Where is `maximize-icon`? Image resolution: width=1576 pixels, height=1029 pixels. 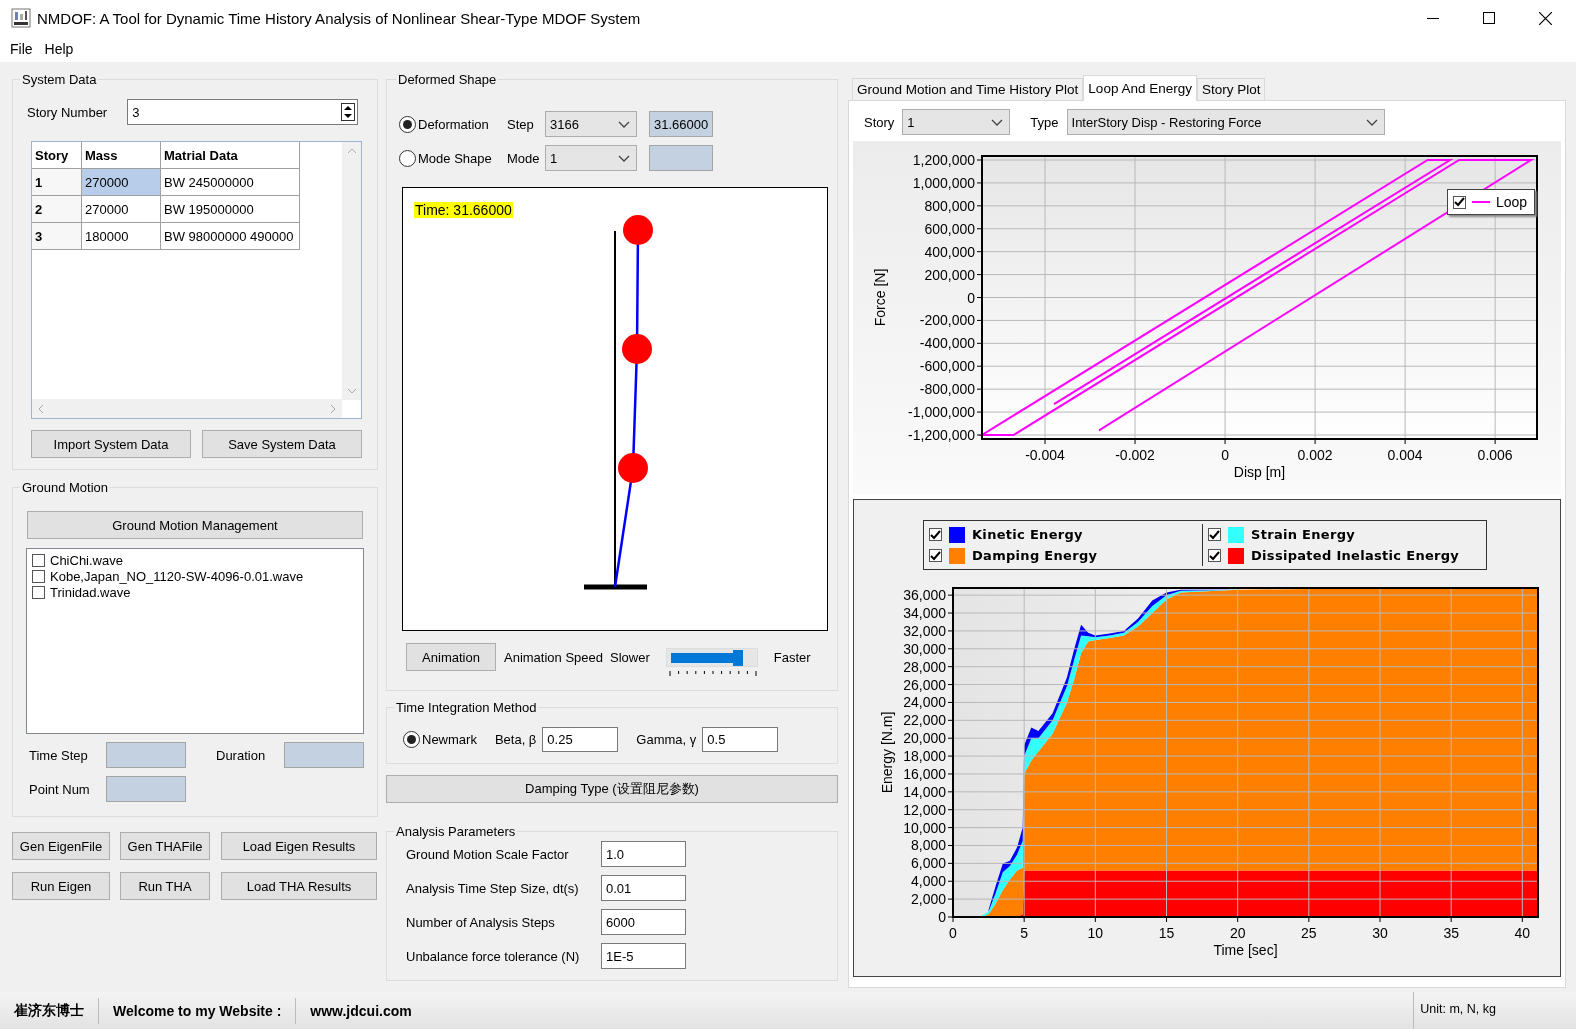
maximize-icon is located at coordinates (1489, 18).